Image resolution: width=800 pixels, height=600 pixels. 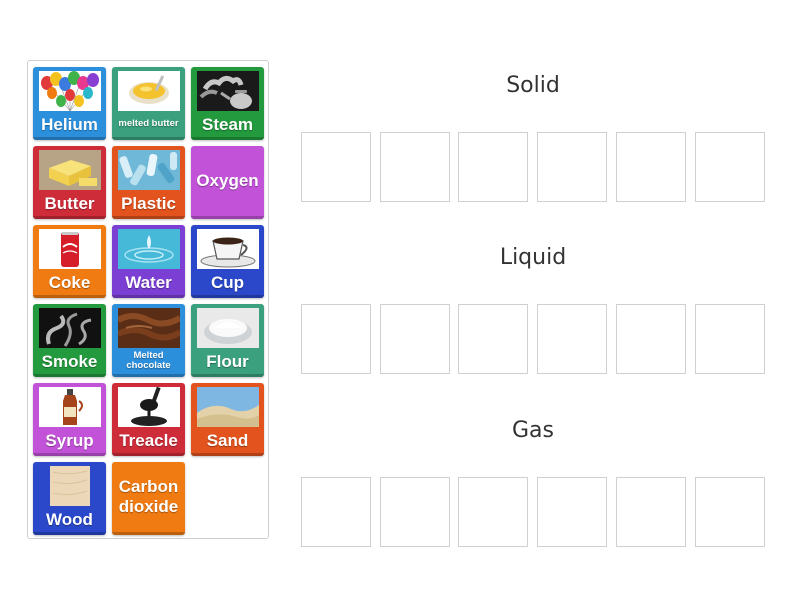 I want to click on kettle-steam-icon, so click(x=227, y=91).